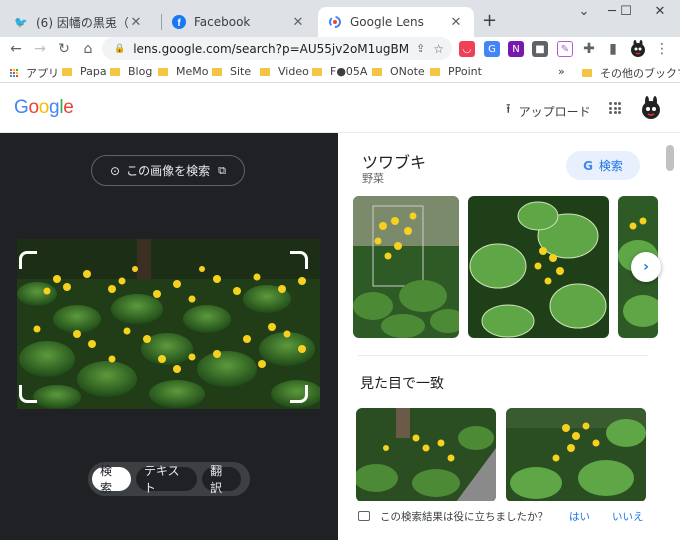  Describe the element at coordinates (640, 73) in the screenshot. I see `bookmark-label: その他のブックマーク` at that location.